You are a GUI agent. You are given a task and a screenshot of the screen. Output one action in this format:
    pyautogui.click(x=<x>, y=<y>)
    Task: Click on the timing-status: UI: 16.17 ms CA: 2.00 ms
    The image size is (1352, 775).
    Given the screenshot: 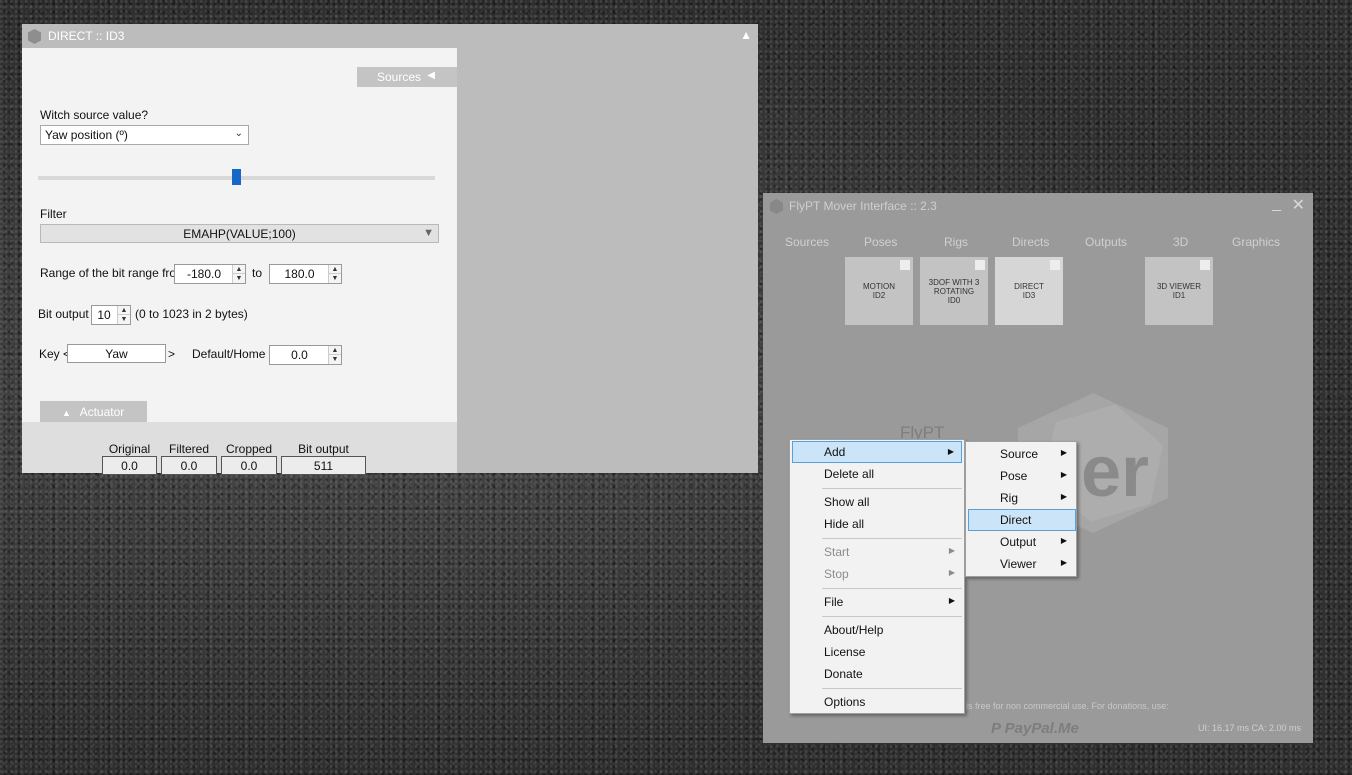 What is the action you would take?
    pyautogui.click(x=1249, y=728)
    